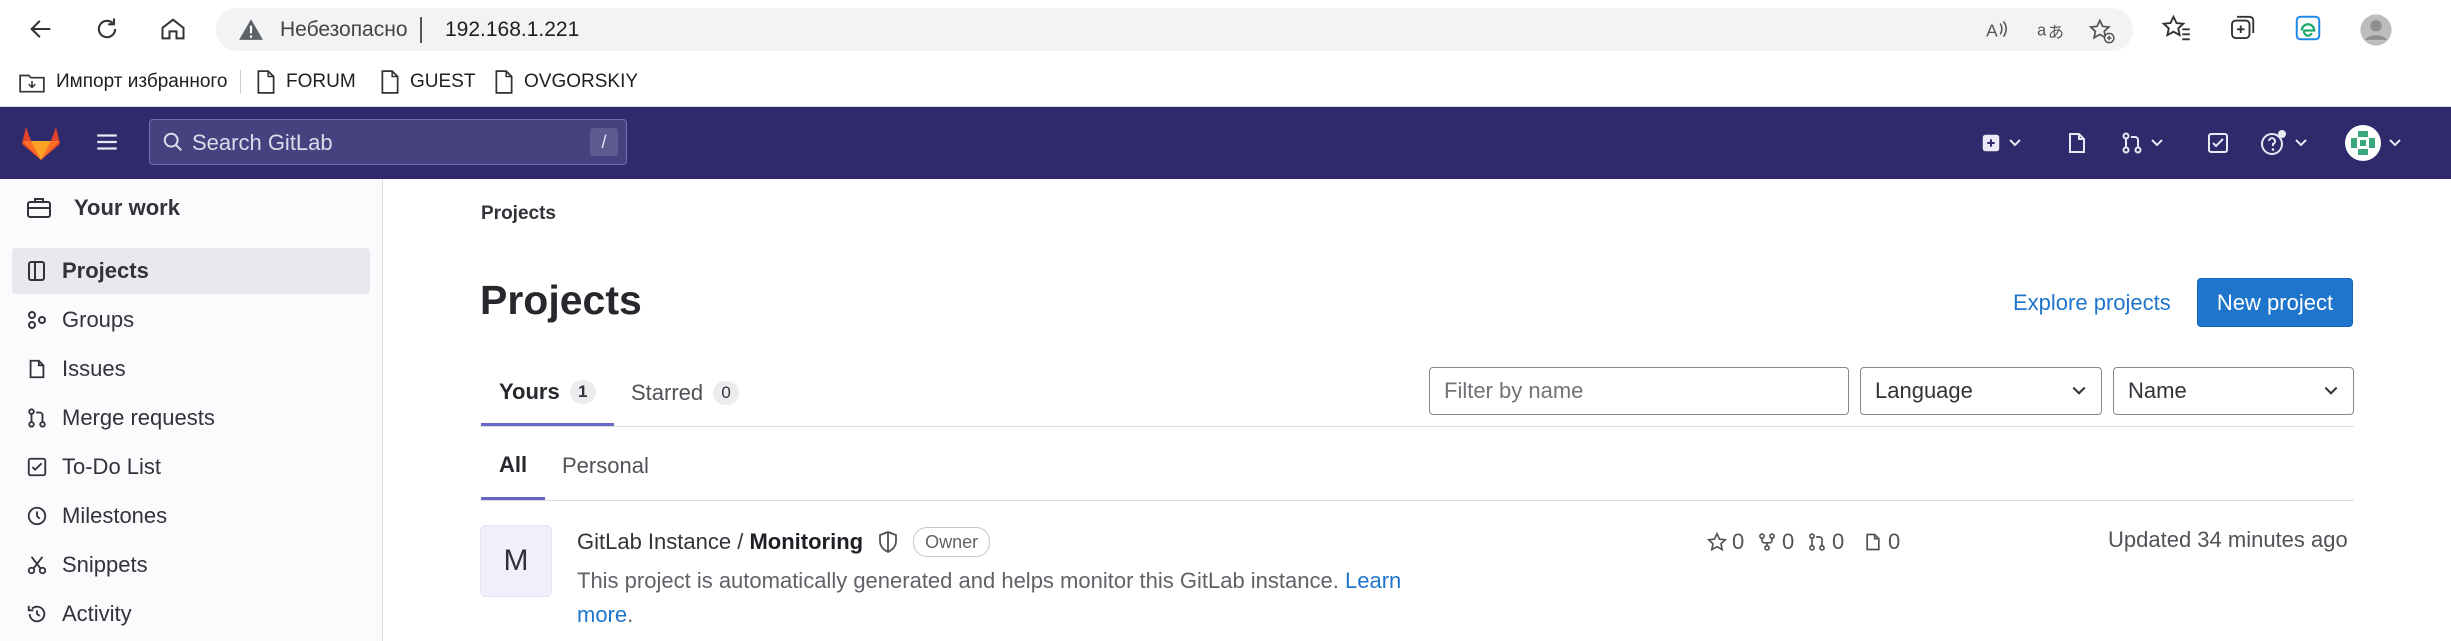 The width and height of the screenshot is (2451, 641). I want to click on stars-count: 0, so click(1725, 542).